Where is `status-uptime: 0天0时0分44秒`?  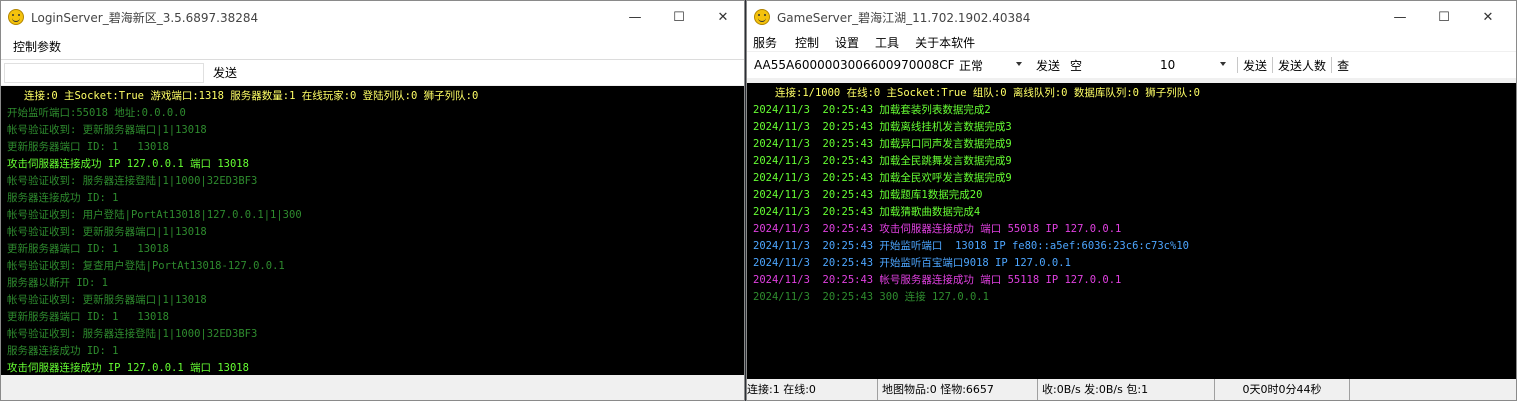 status-uptime: 0天0时0分44秒 is located at coordinates (1282, 389).